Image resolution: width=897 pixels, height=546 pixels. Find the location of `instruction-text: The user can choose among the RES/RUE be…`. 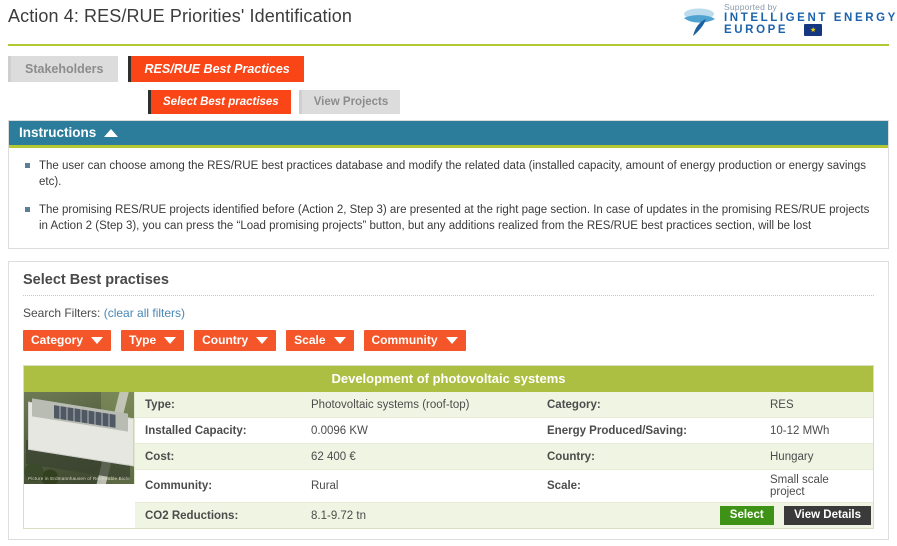

instruction-text: The user can choose among the RES/RUE be… is located at coordinates (452, 174).